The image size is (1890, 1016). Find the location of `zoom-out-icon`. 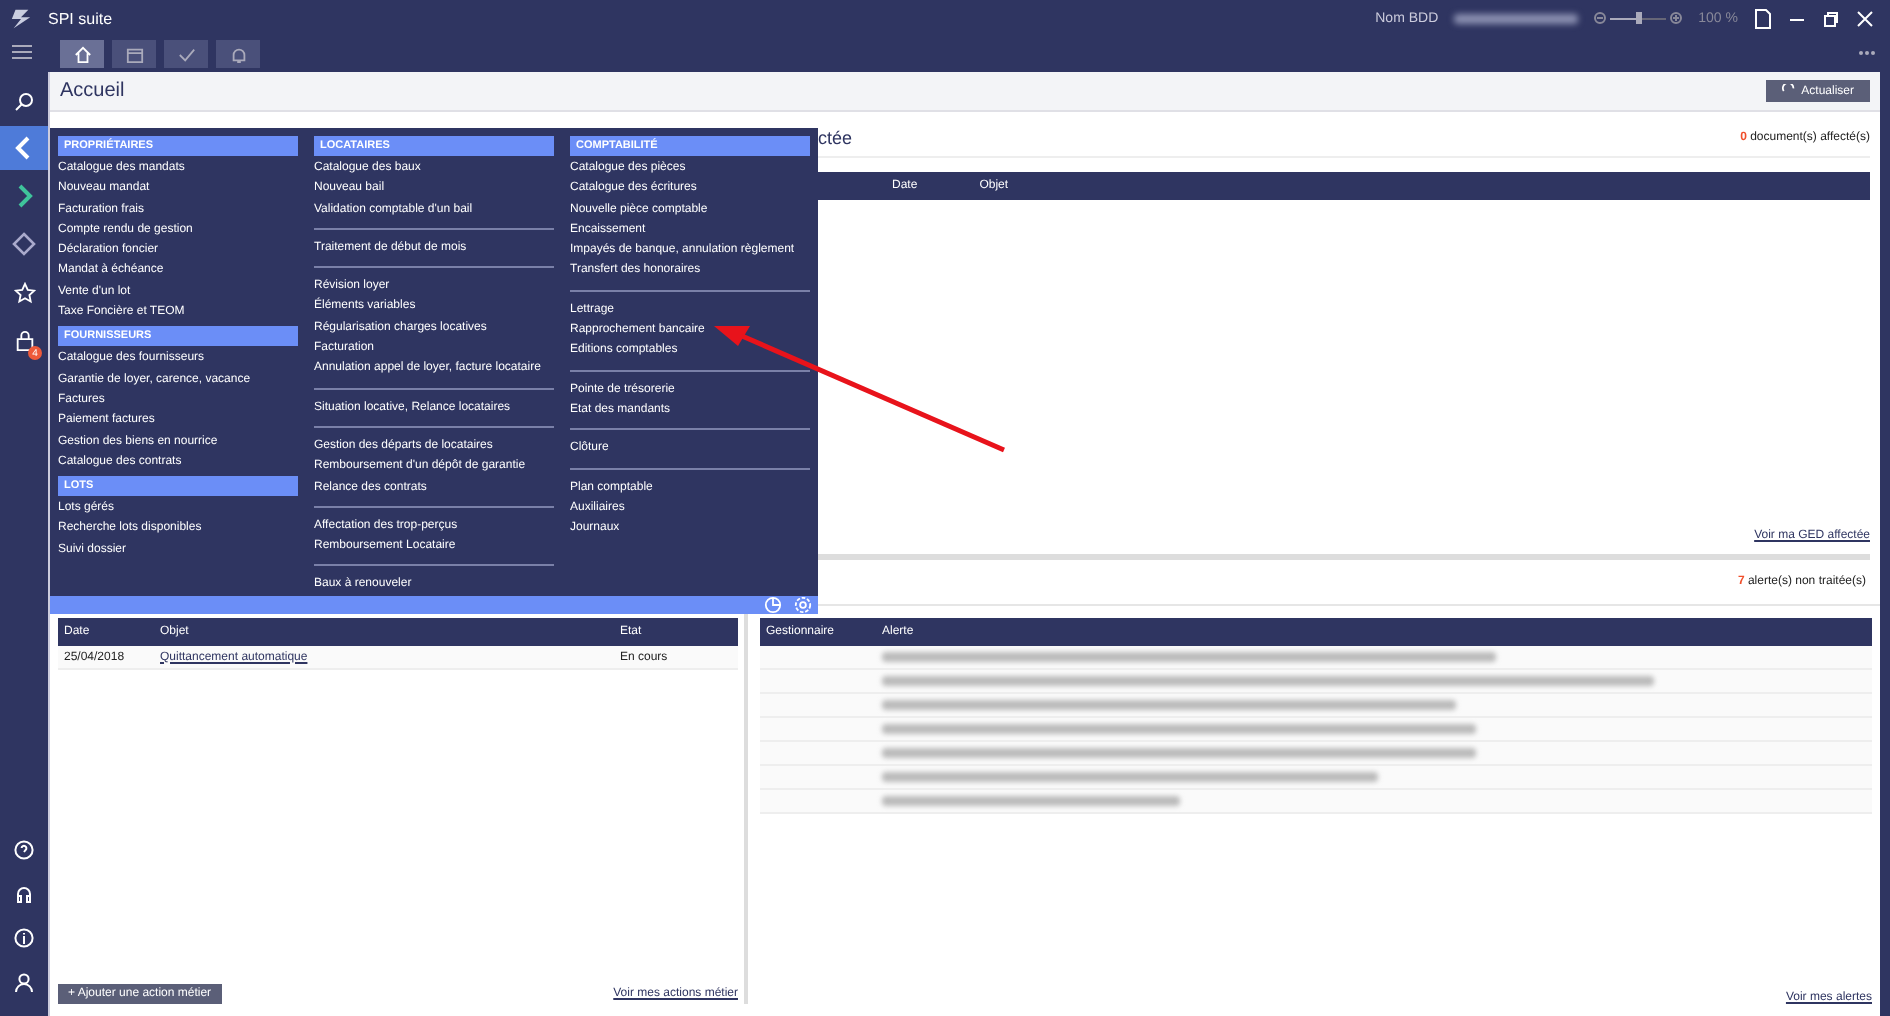

zoom-out-icon is located at coordinates (1600, 18).